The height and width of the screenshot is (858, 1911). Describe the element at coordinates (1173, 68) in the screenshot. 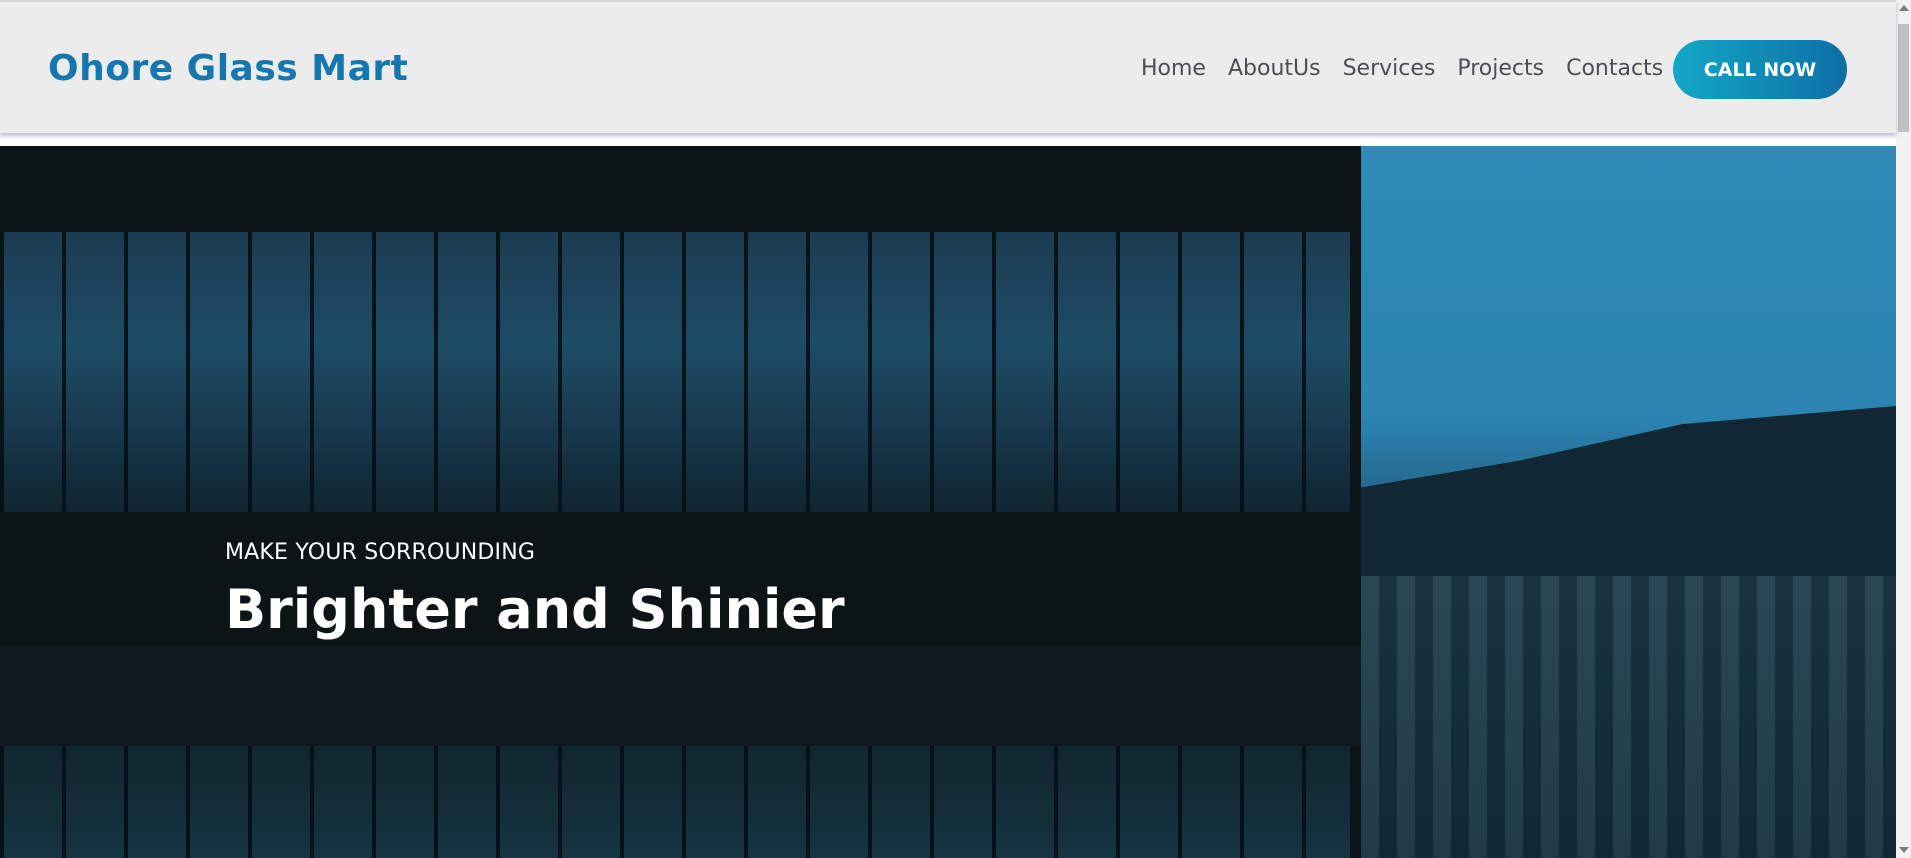

I see `nav-home: Home` at that location.